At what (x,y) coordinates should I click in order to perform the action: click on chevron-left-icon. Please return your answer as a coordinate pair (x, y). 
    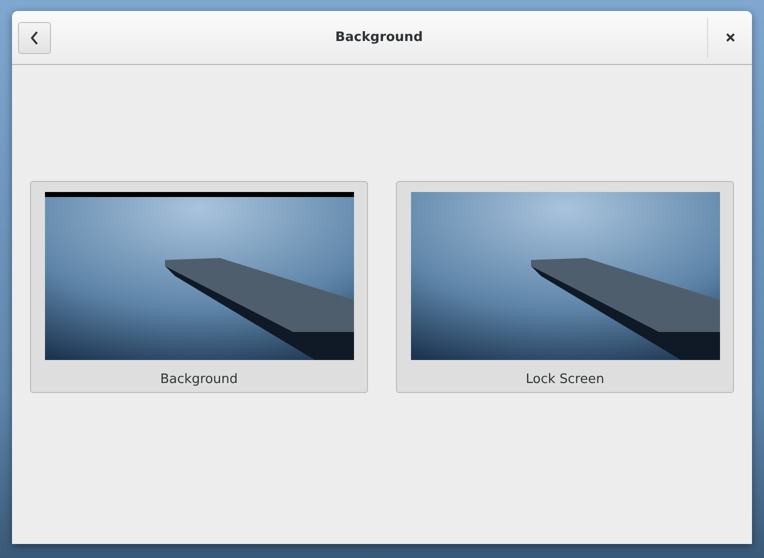
    Looking at the image, I should click on (35, 37).